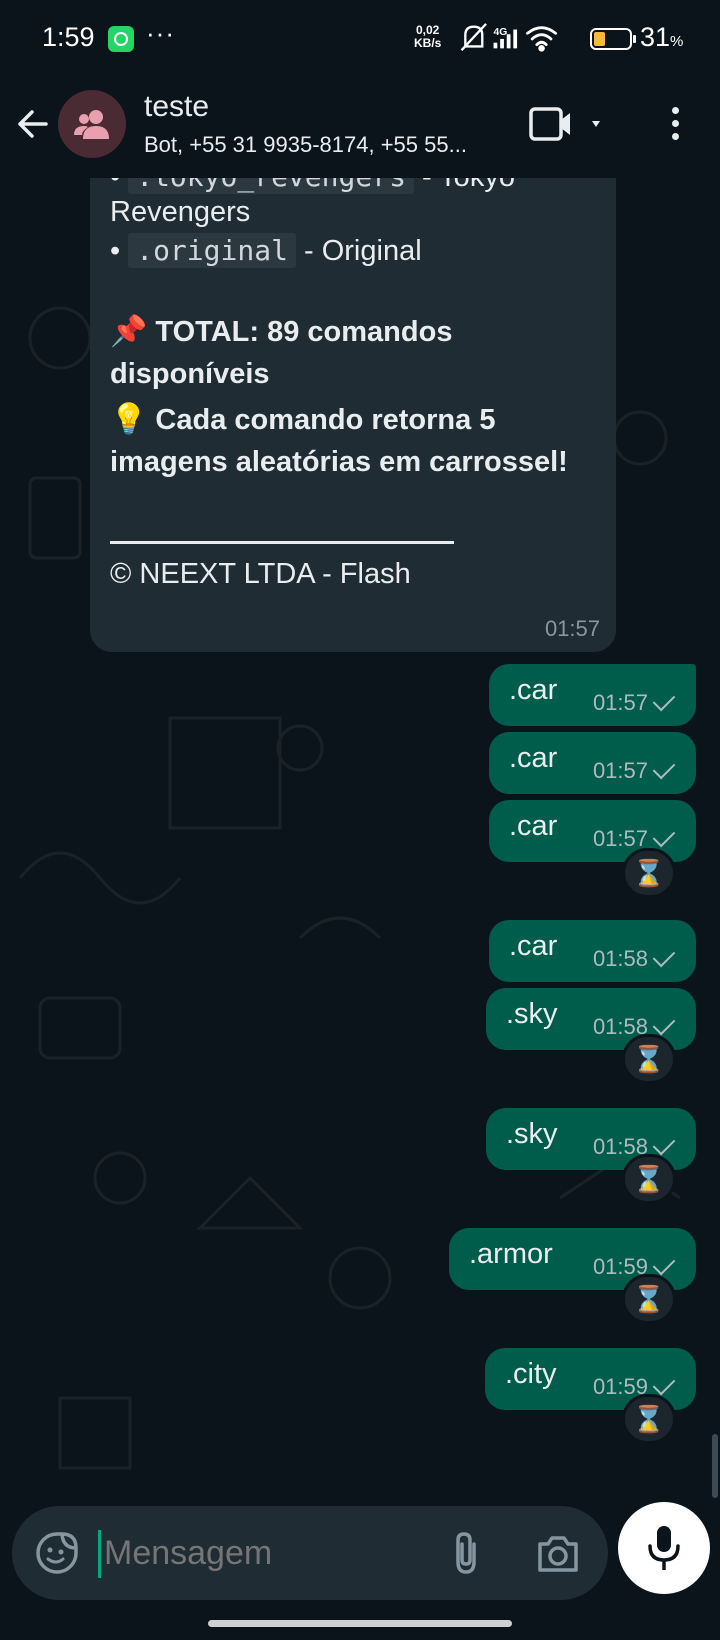  What do you see at coordinates (613, 39) in the screenshot?
I see `battery-icon` at bounding box center [613, 39].